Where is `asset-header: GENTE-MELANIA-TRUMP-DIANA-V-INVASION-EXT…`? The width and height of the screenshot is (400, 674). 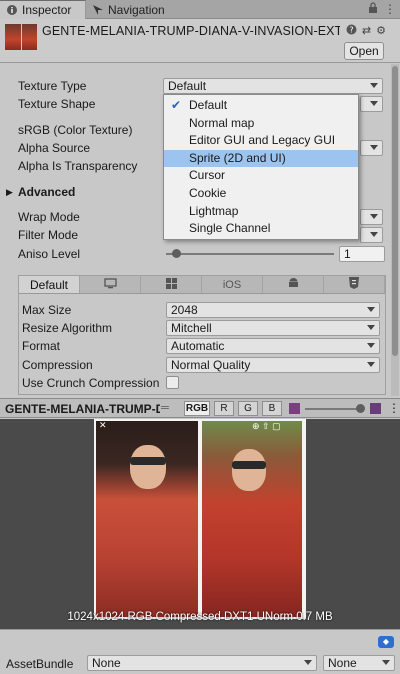 asset-header: GENTE-MELANIA-TRUMP-DIANA-V-INVASION-EXT… is located at coordinates (200, 41).